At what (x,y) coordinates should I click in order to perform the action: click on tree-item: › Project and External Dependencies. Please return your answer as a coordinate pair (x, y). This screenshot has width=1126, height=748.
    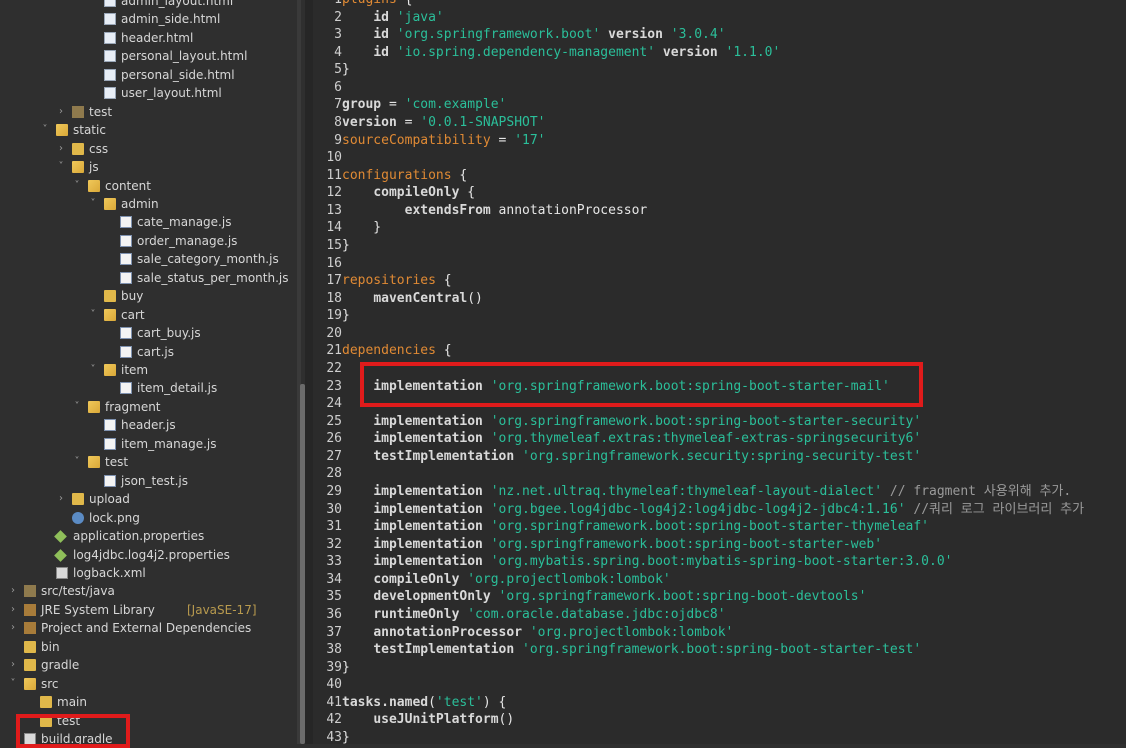
    Looking at the image, I should click on (147, 628).